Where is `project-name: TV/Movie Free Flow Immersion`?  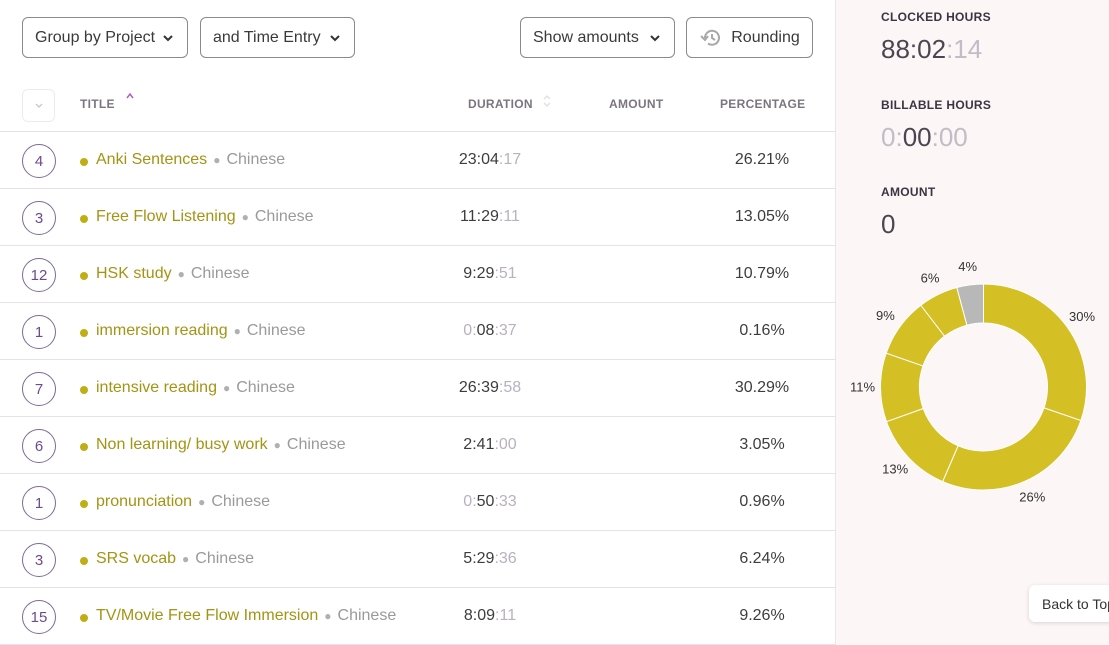
project-name: TV/Movie Free Flow Immersion is located at coordinates (207, 615).